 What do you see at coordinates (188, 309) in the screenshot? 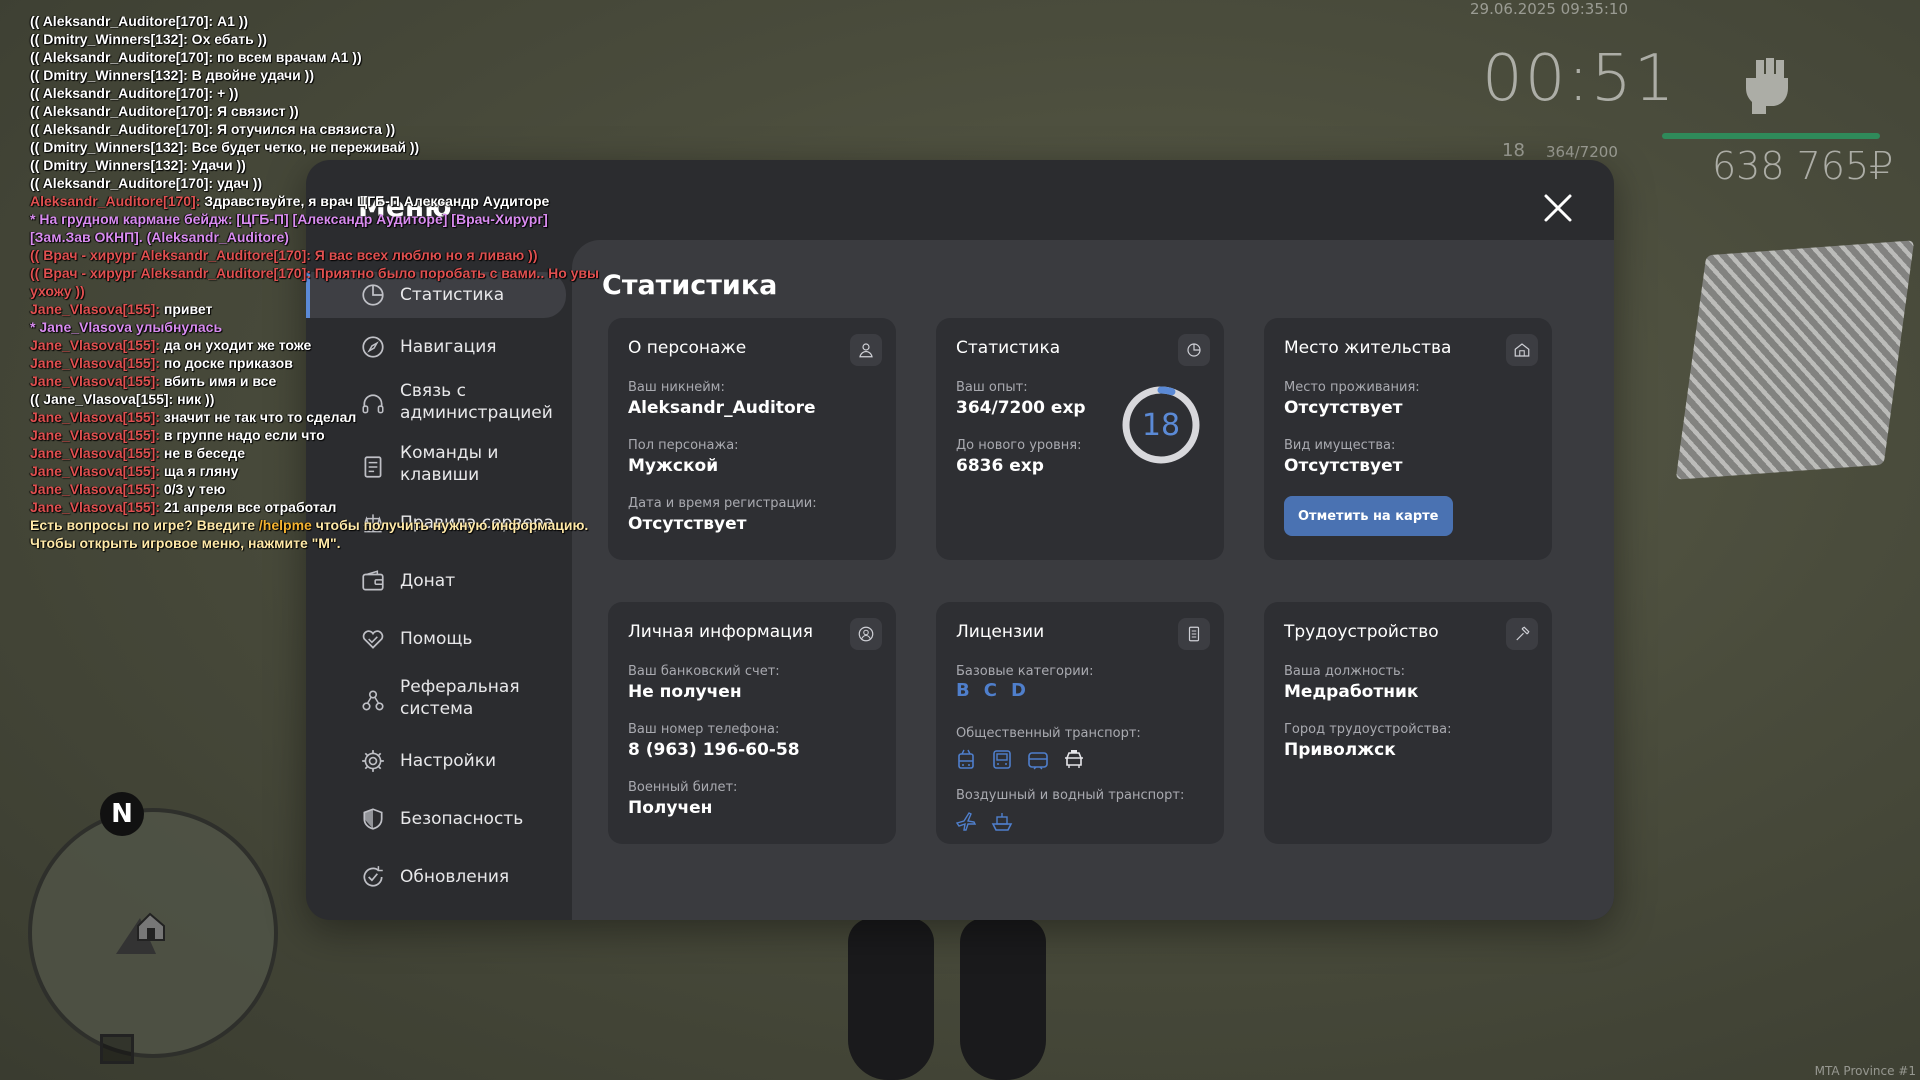
I see `chat-text: привет` at bounding box center [188, 309].